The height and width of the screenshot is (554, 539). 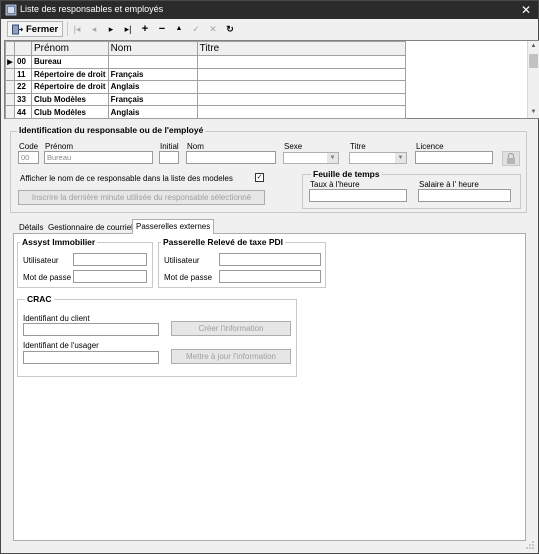 What do you see at coordinates (67, 29) in the screenshot?
I see `toolbar-separator` at bounding box center [67, 29].